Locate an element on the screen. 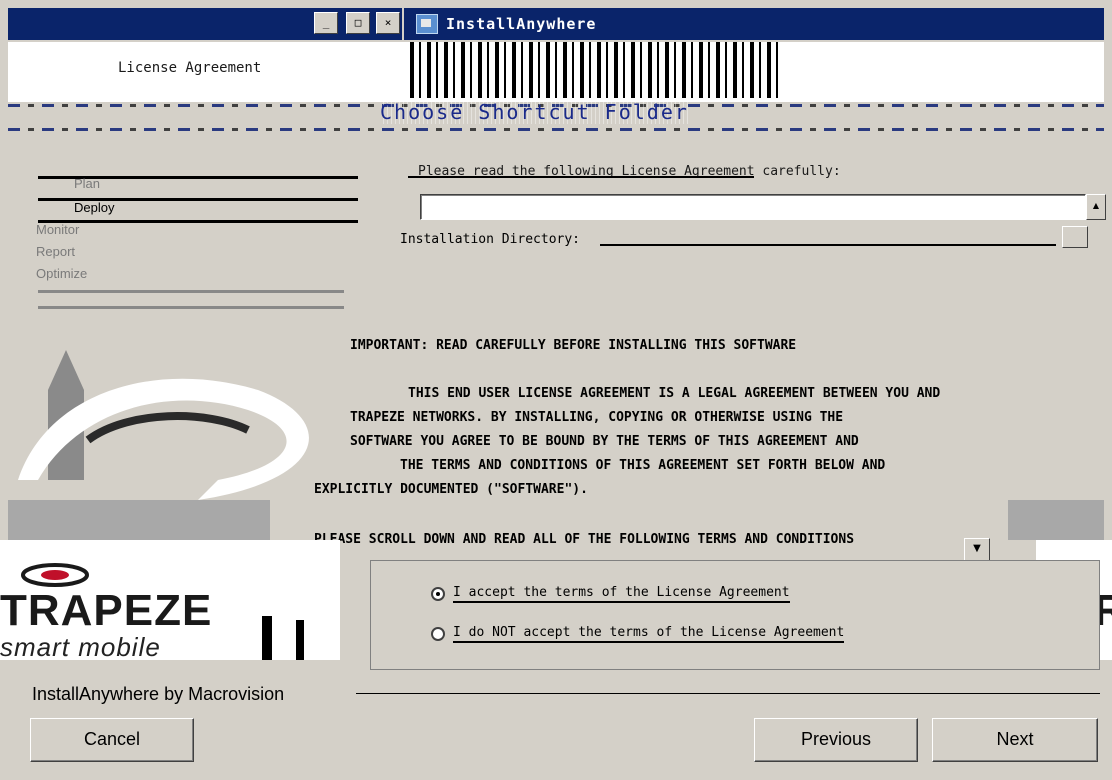 This screenshot has width=1112, height=780. step-plan: Plan is located at coordinates (87, 183).